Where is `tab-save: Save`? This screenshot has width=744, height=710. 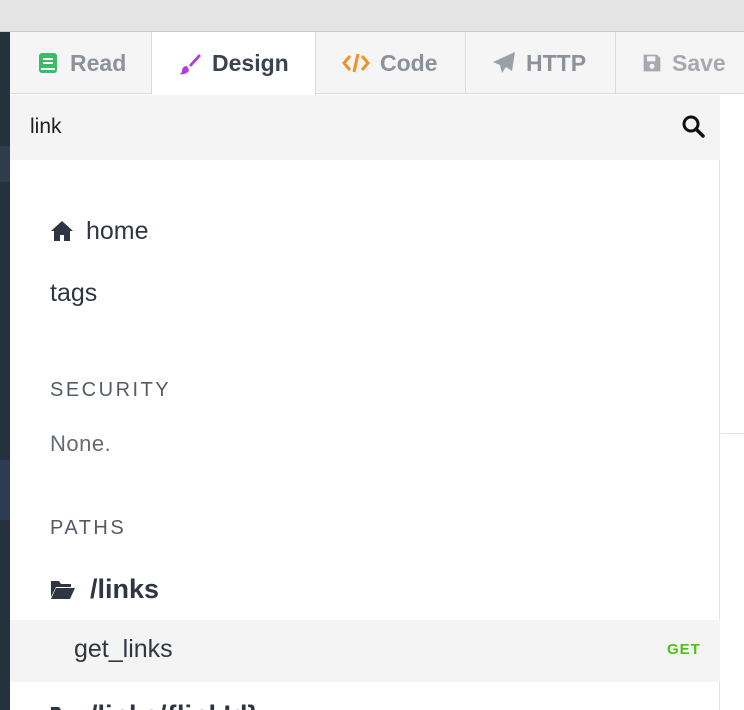
tab-save: Save is located at coordinates (680, 63).